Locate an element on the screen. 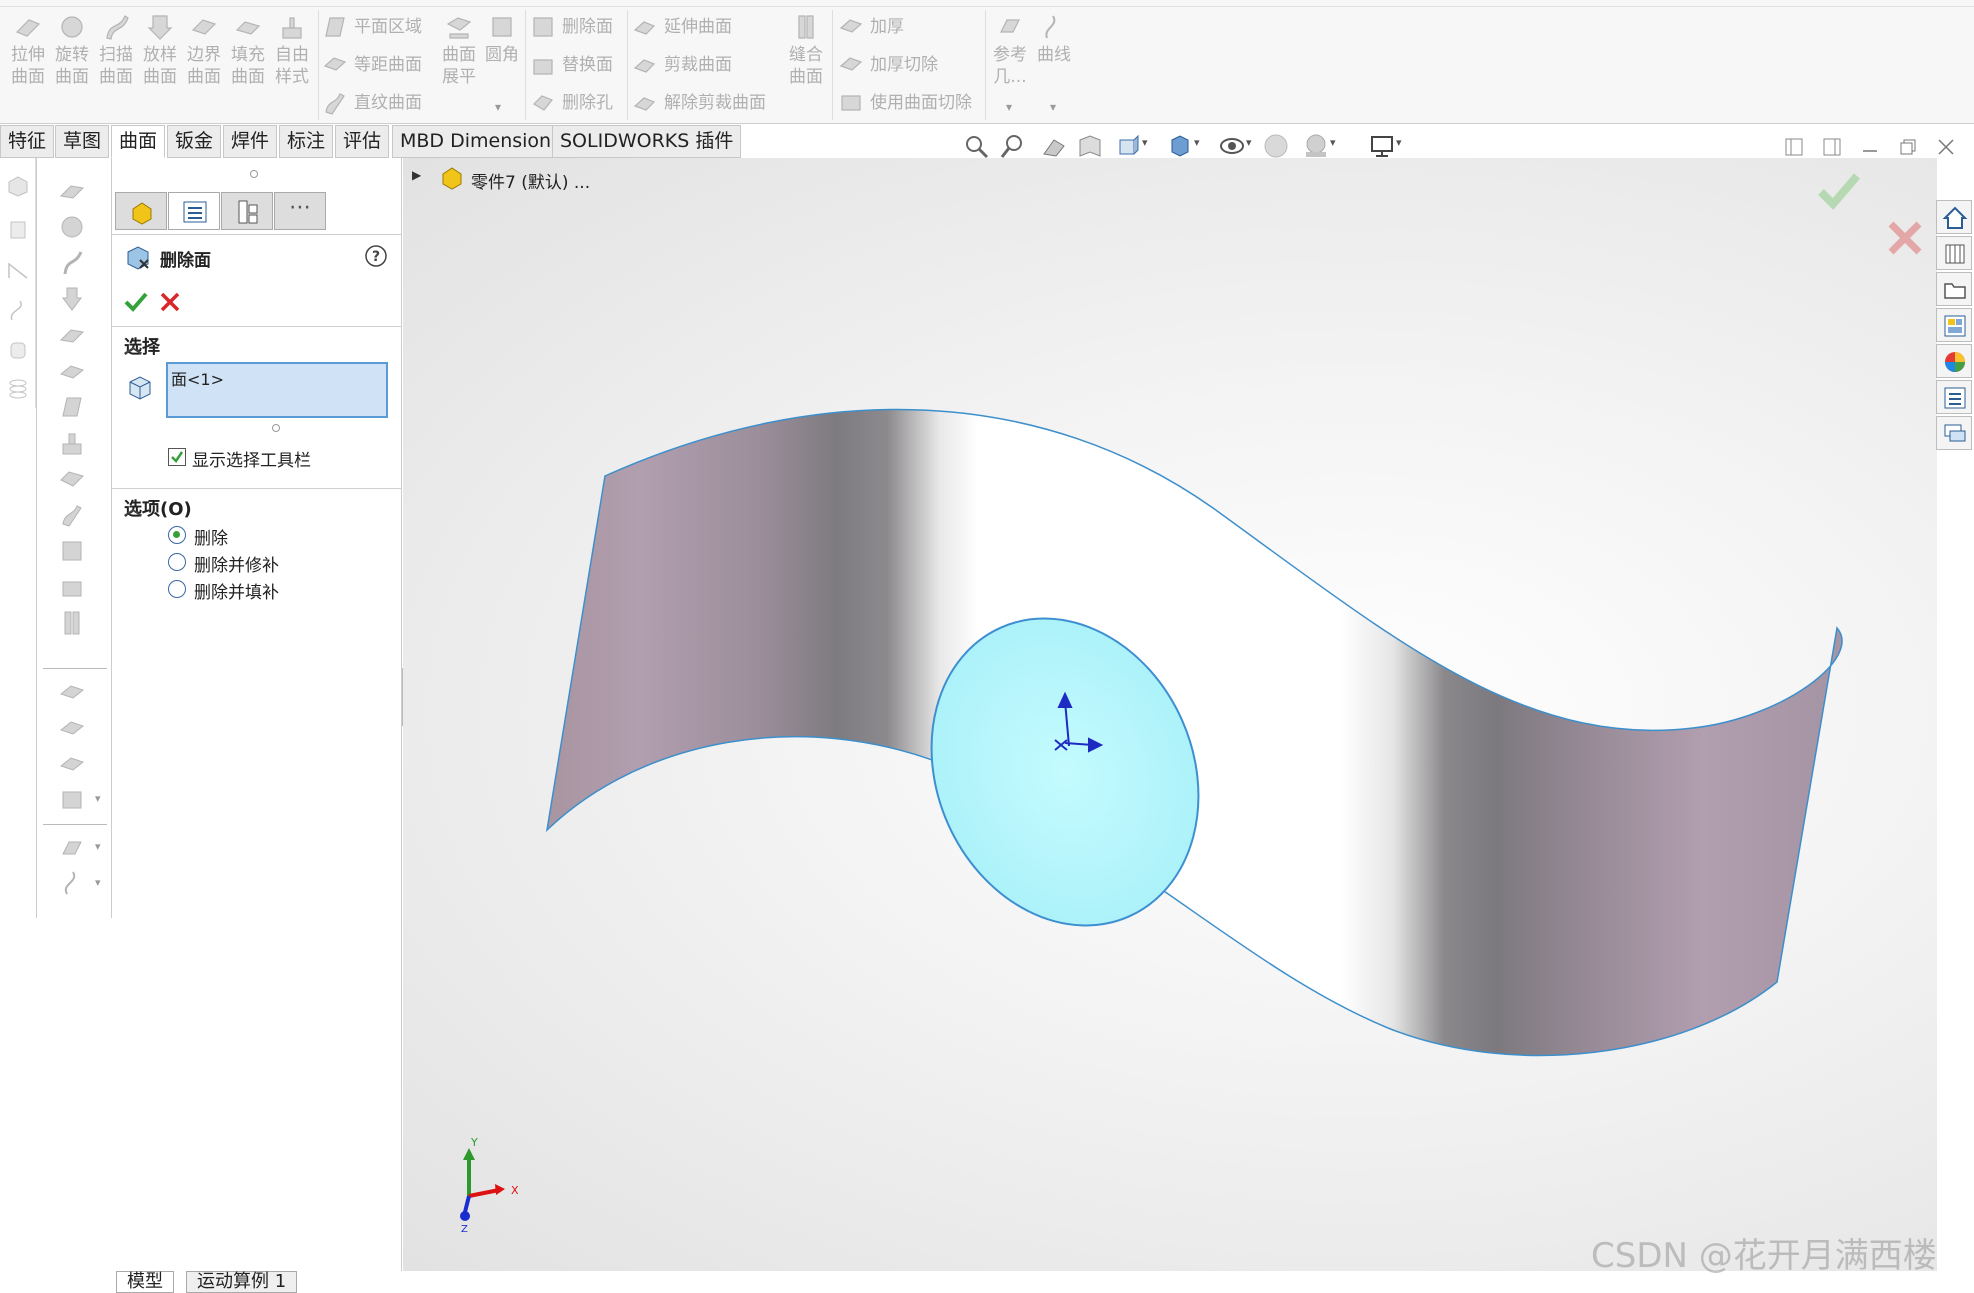  untrim-surface-icon is located at coordinates (72, 763).